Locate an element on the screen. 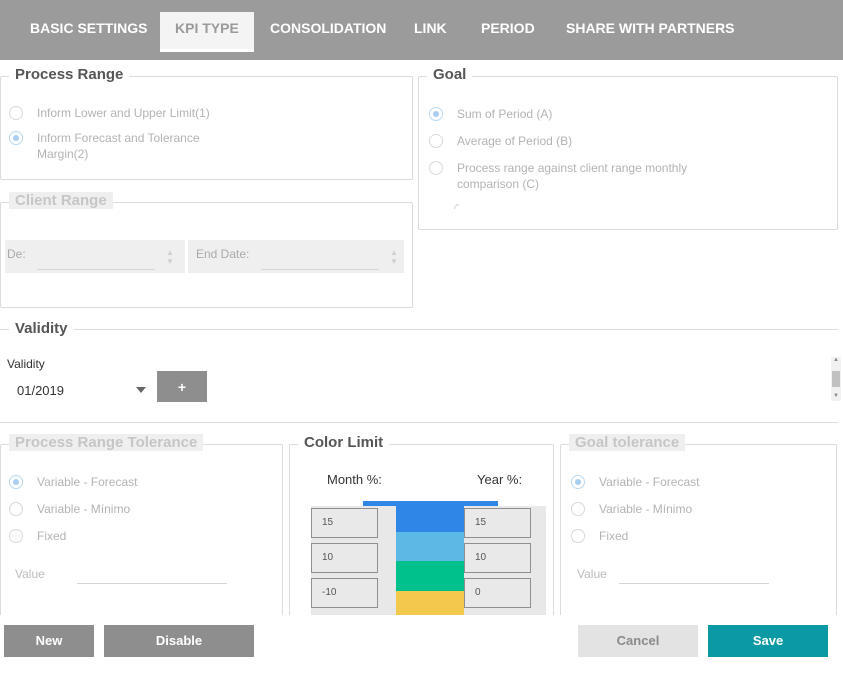  goal-title: Goal is located at coordinates (450, 74).